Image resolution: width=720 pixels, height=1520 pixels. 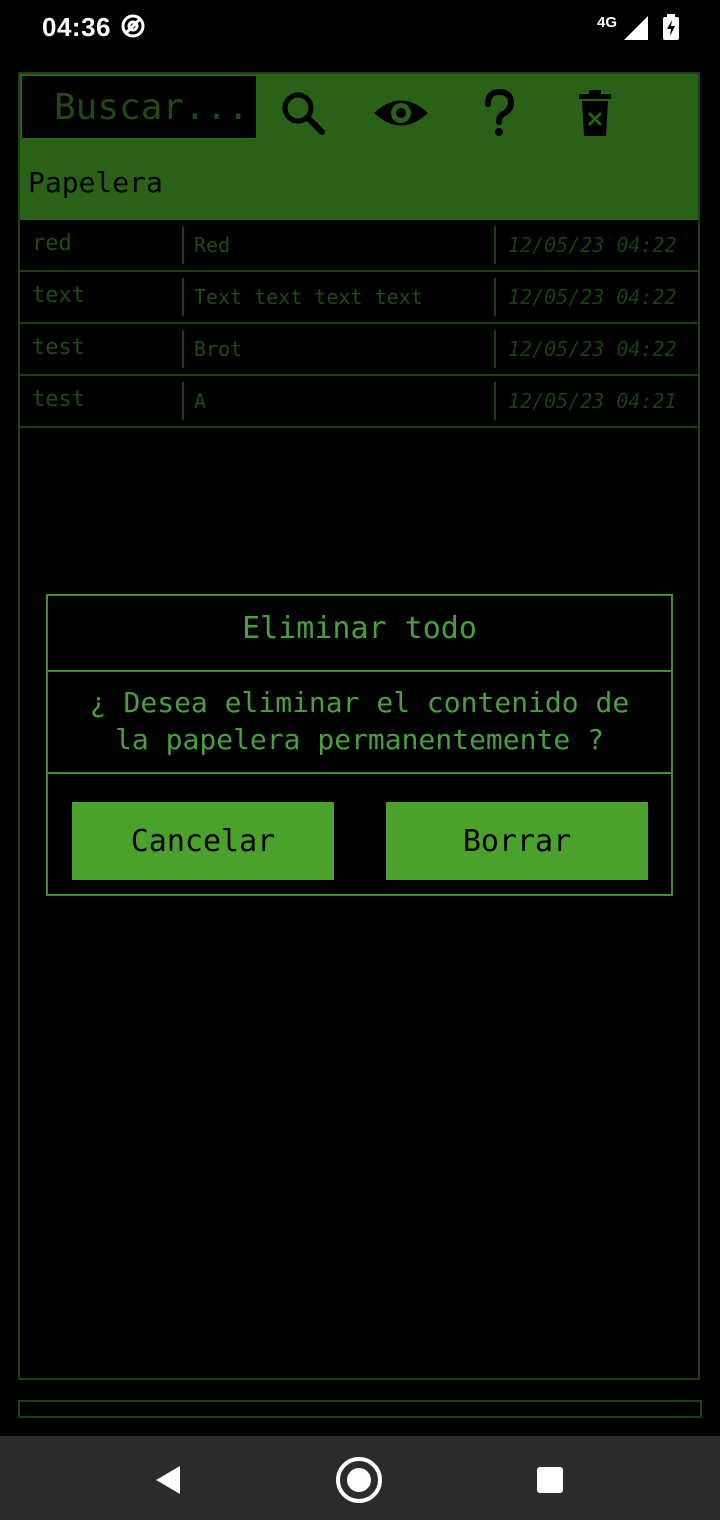 What do you see at coordinates (360, 1409) in the screenshot?
I see `footer-bar` at bounding box center [360, 1409].